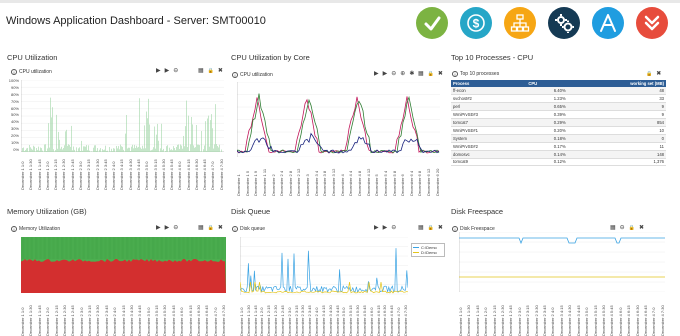  Describe the element at coordinates (608, 23) in the screenshot. I see `appstore-circle-button` at that location.